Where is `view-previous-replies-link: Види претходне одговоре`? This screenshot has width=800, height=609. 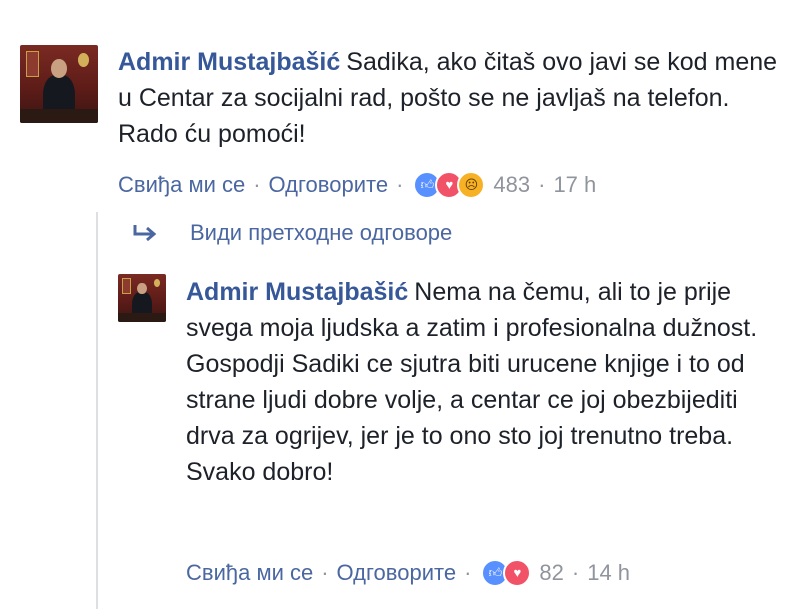
view-previous-replies-link: Види претходне одговоре is located at coordinates (292, 233).